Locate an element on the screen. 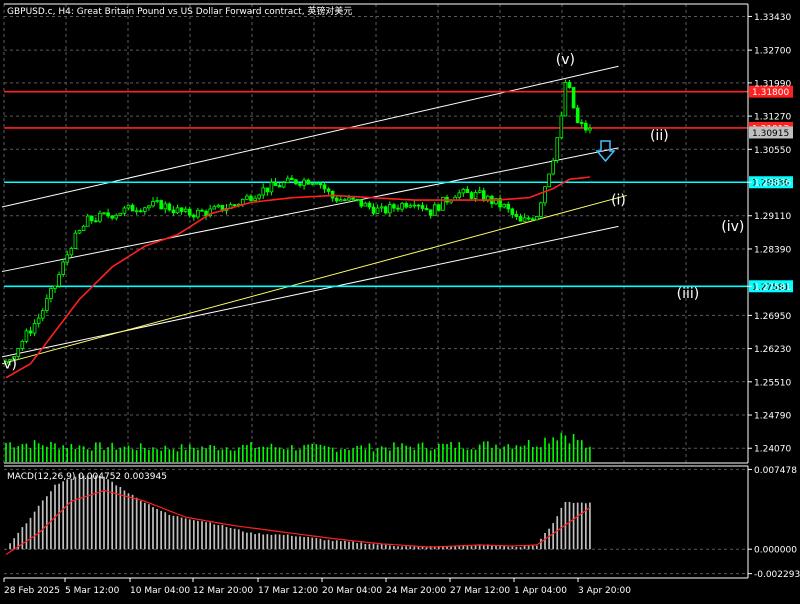 Image resolution: width=800 pixels, height=604 pixels. price-tick-label: 1.24790 is located at coordinates (772, 417).